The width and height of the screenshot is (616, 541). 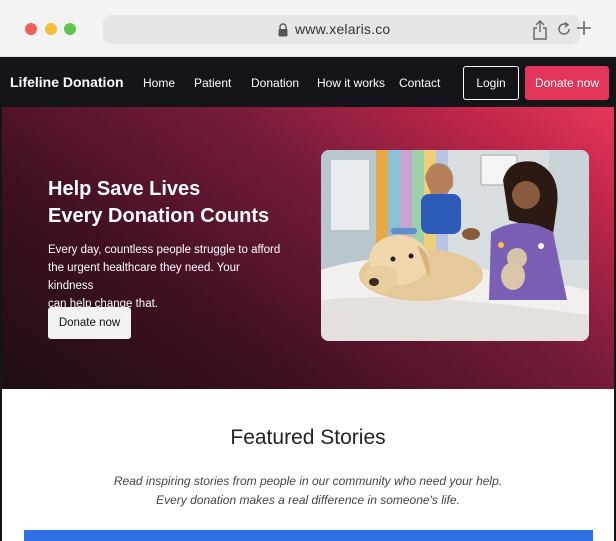 I want to click on hero-title: Help Save Lives Every Donation Counts, so click(x=158, y=203).